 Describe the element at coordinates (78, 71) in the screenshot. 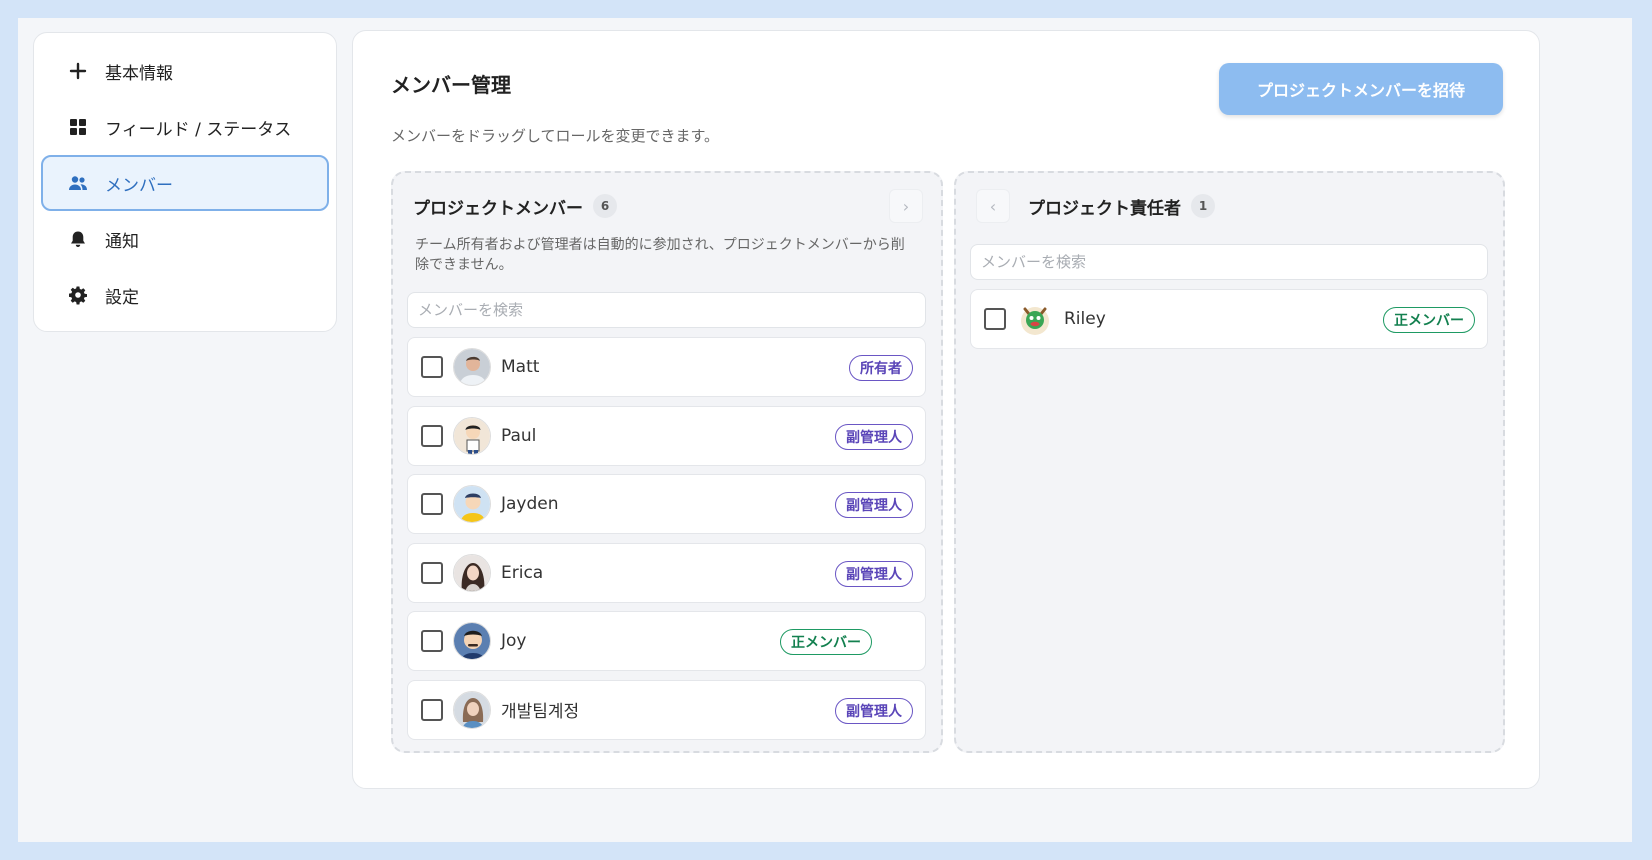

I see `plus-icon` at that location.